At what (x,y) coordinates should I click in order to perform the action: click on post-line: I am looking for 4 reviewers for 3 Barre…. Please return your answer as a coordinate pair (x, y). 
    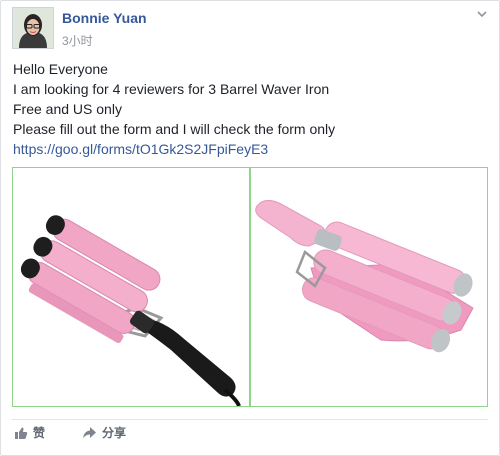
    Looking at the image, I should click on (171, 89).